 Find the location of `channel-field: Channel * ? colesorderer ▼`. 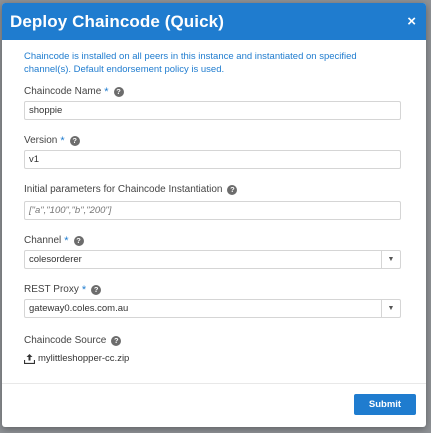

channel-field: Channel * ? colesorderer ▼ is located at coordinates (214, 251).